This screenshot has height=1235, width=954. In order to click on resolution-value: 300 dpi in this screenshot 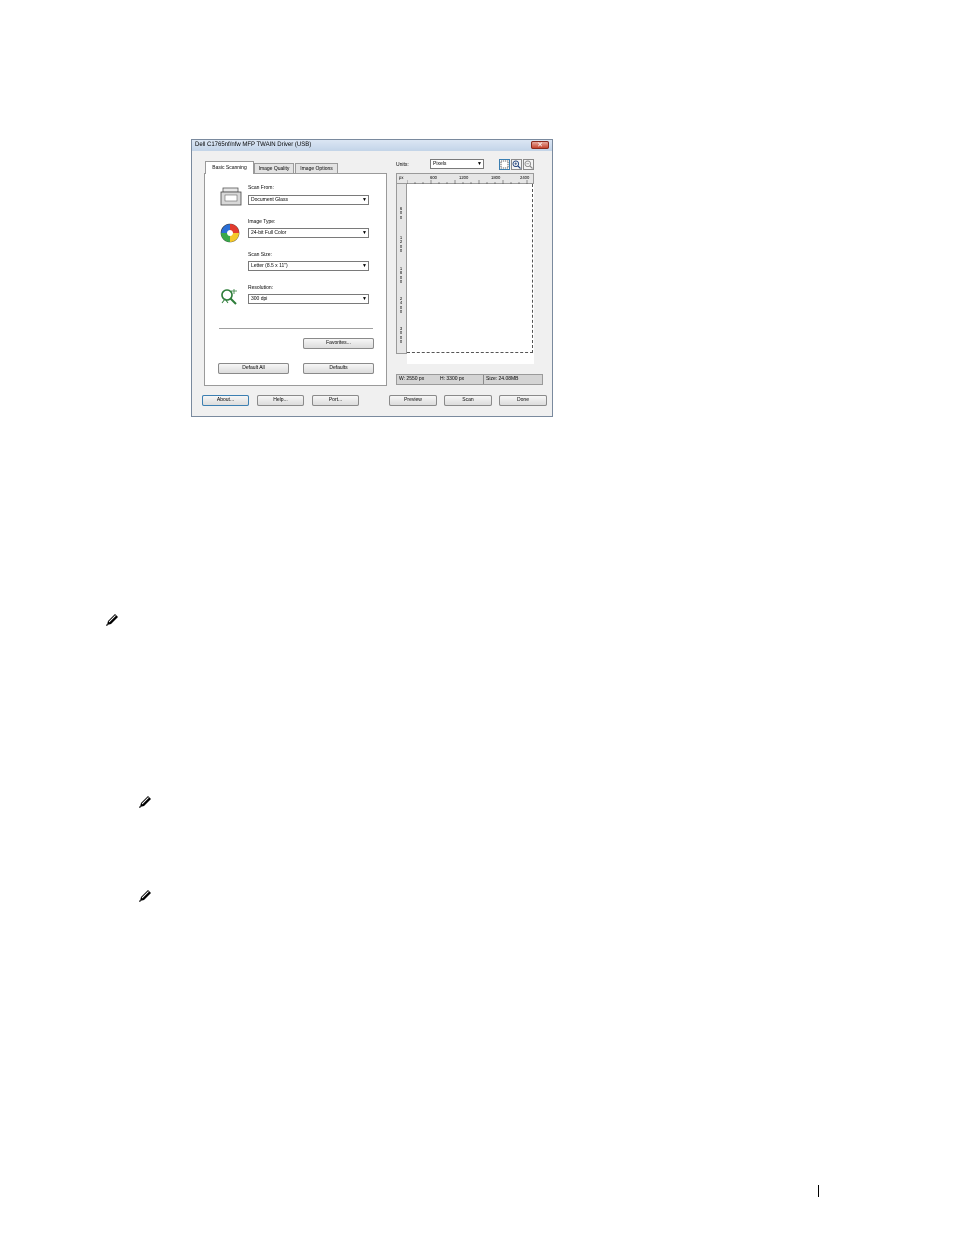, I will do `click(259, 299)`.